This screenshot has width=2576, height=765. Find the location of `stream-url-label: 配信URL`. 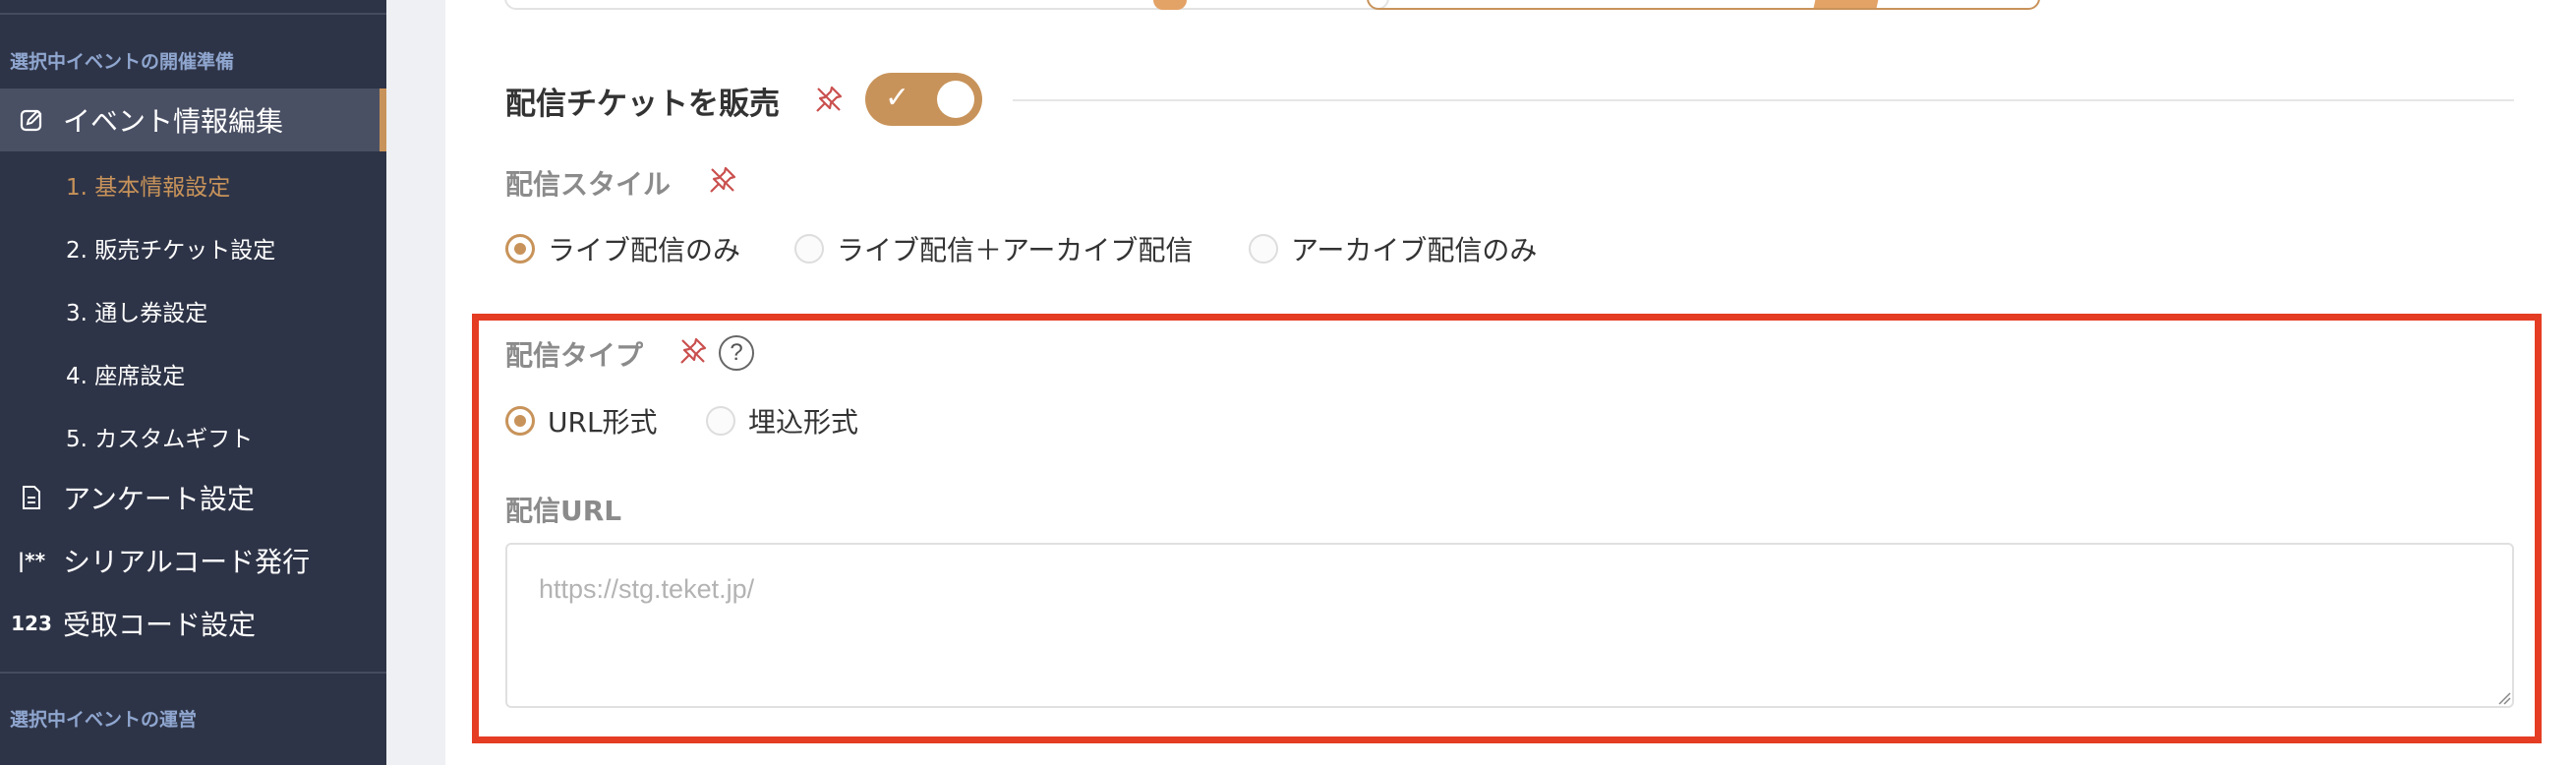

stream-url-label: 配信URL is located at coordinates (563, 511).